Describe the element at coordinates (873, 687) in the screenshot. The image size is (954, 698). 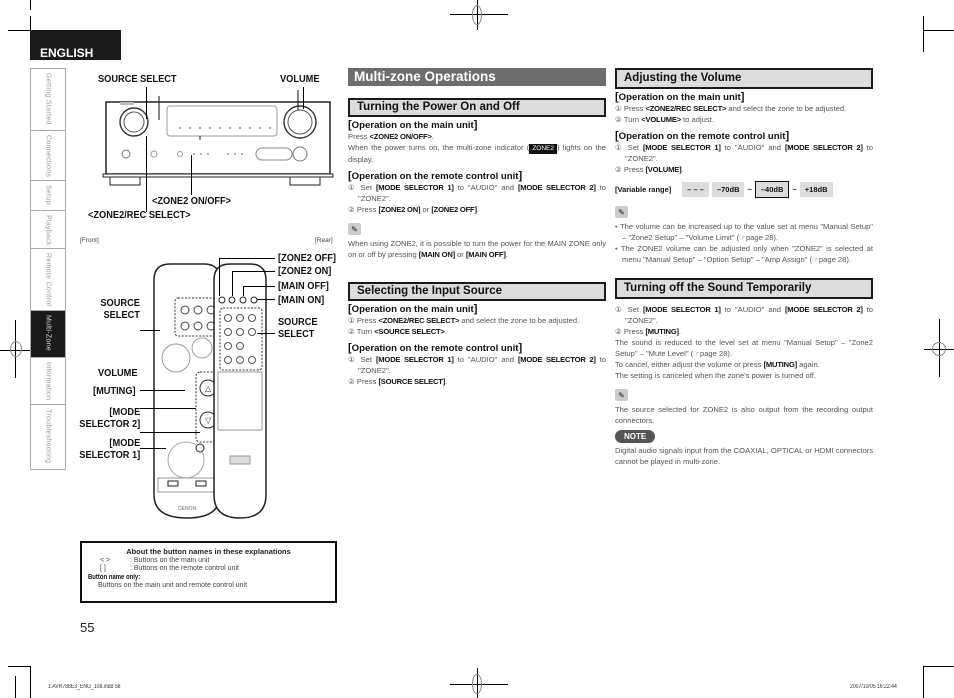
I see `footer-timestamp: 2007/10/05 16:22:44` at that location.